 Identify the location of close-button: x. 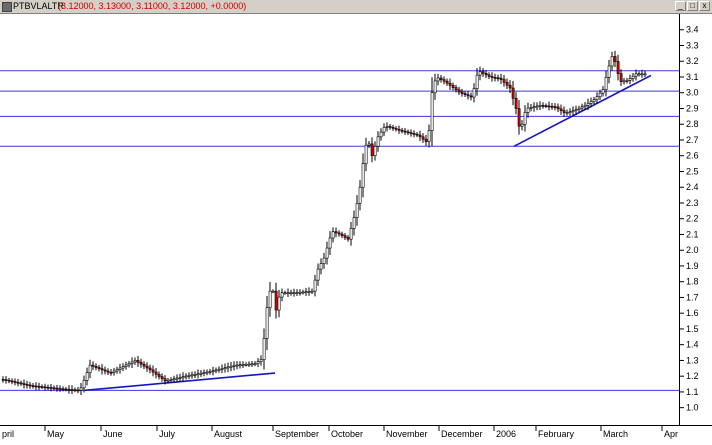
(704, 6).